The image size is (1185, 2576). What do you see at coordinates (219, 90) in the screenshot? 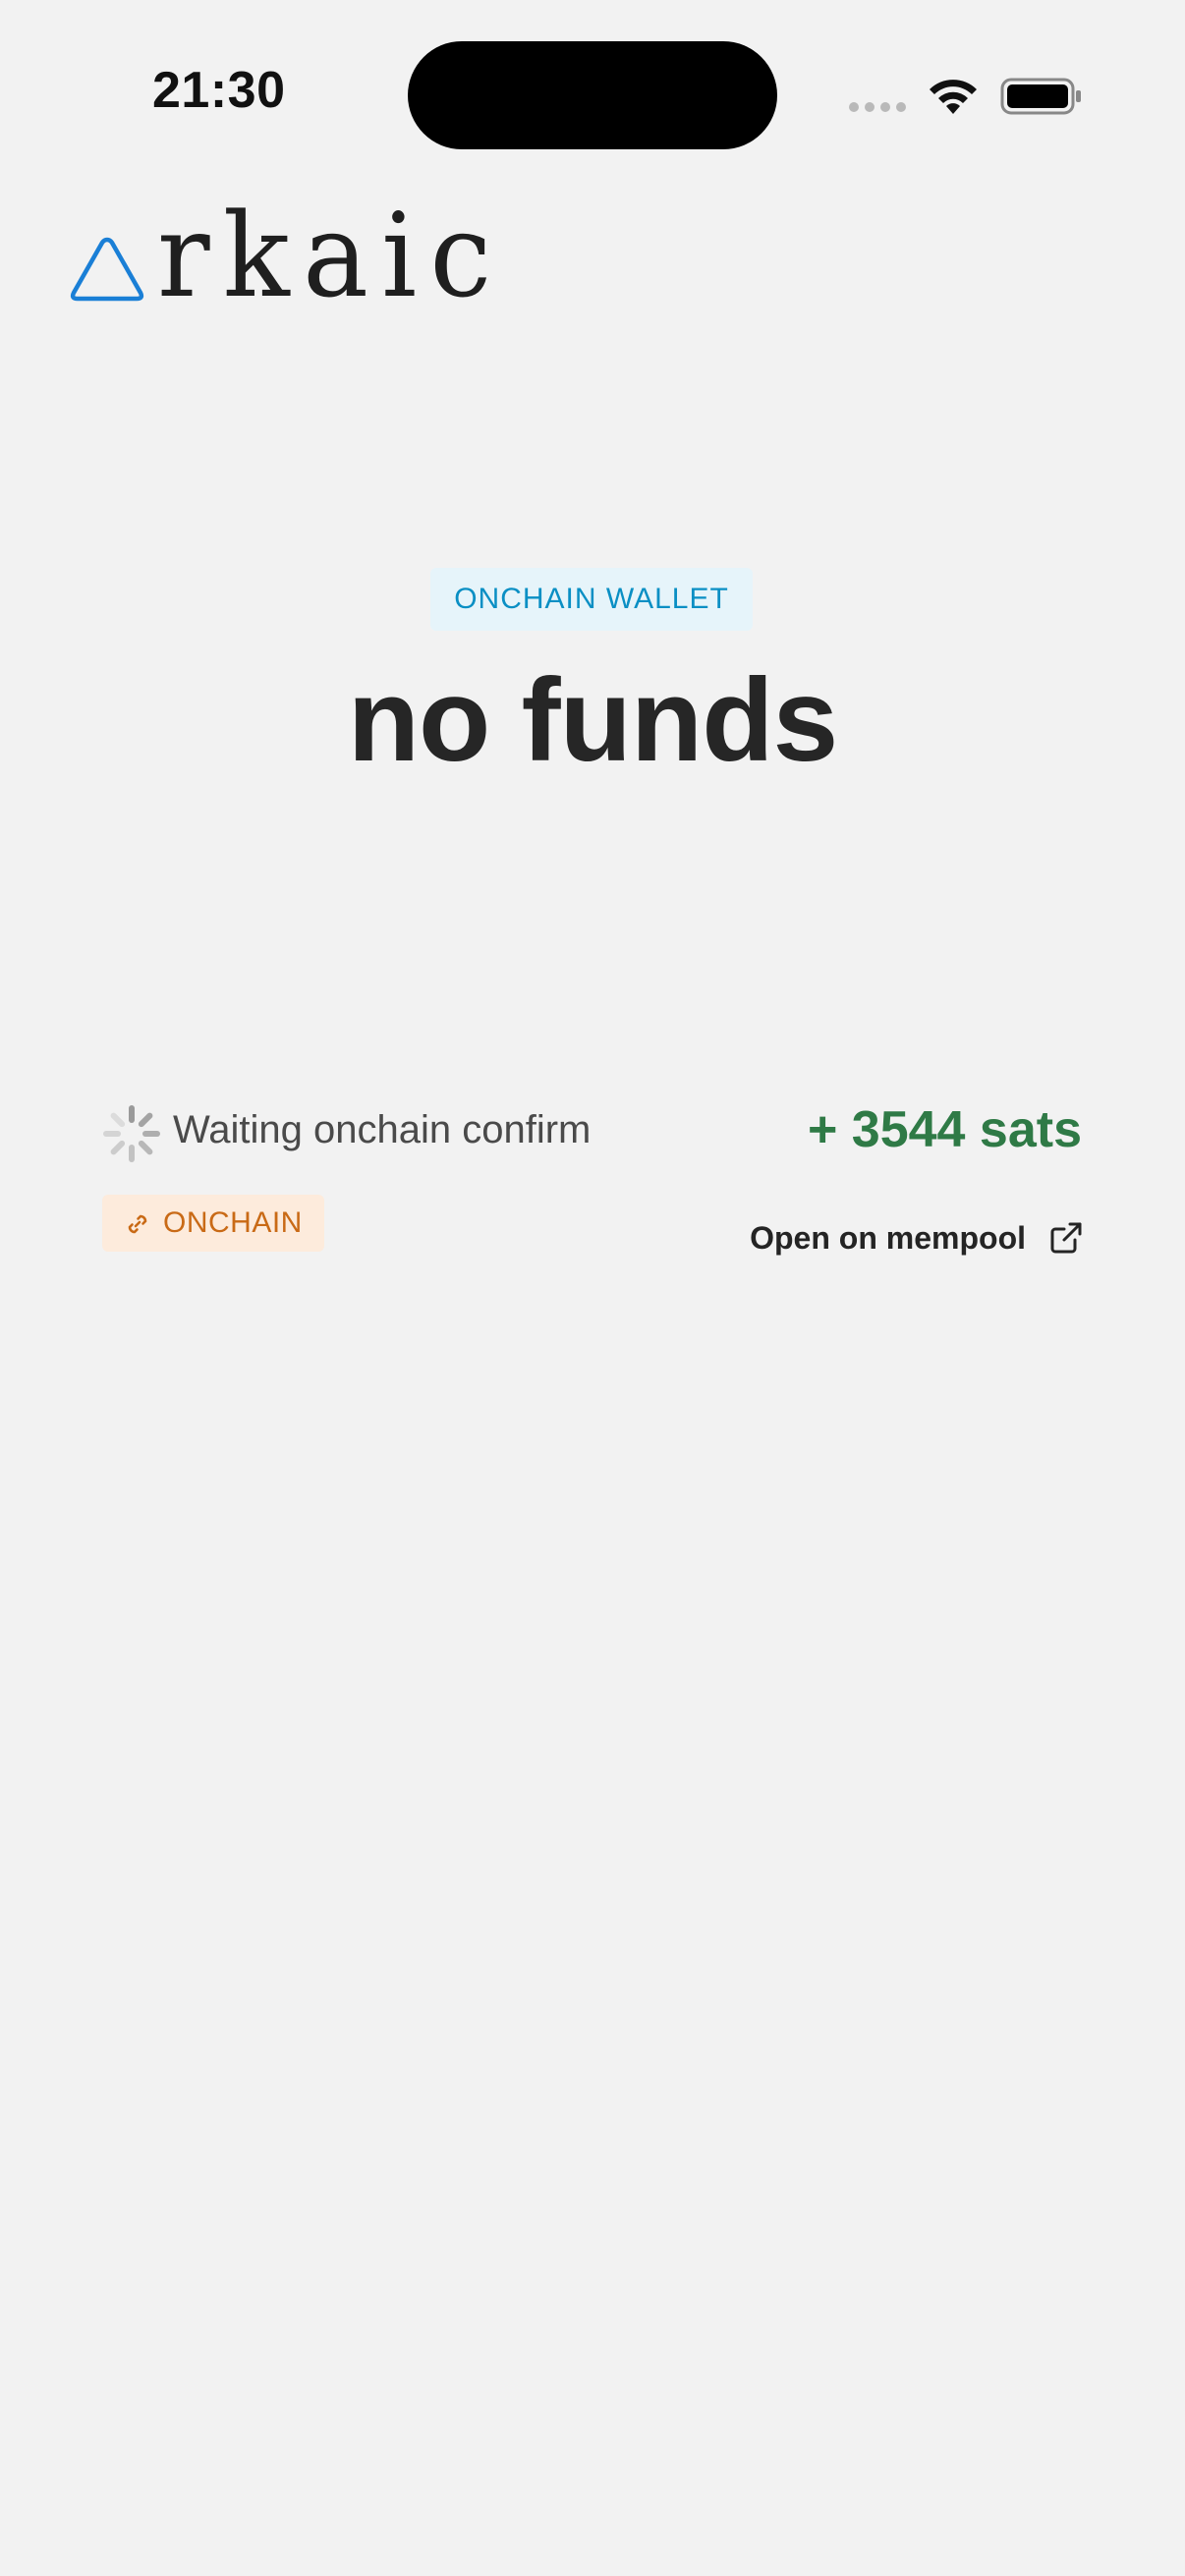
I see `status-time: 21:30` at bounding box center [219, 90].